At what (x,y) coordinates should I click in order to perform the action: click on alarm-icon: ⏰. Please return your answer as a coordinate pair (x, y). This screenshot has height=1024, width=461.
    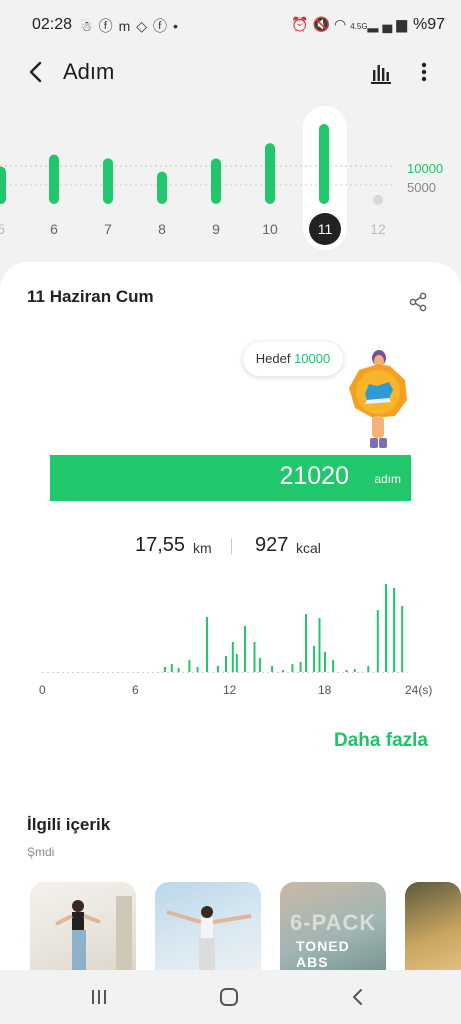
    Looking at the image, I should click on (302, 24).